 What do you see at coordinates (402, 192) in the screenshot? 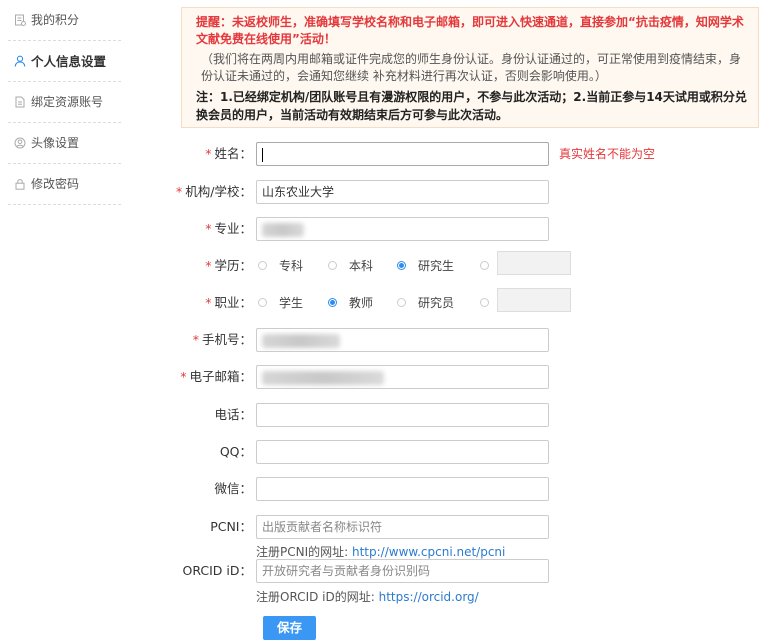
I see `institution-input: 山东农业大学` at bounding box center [402, 192].